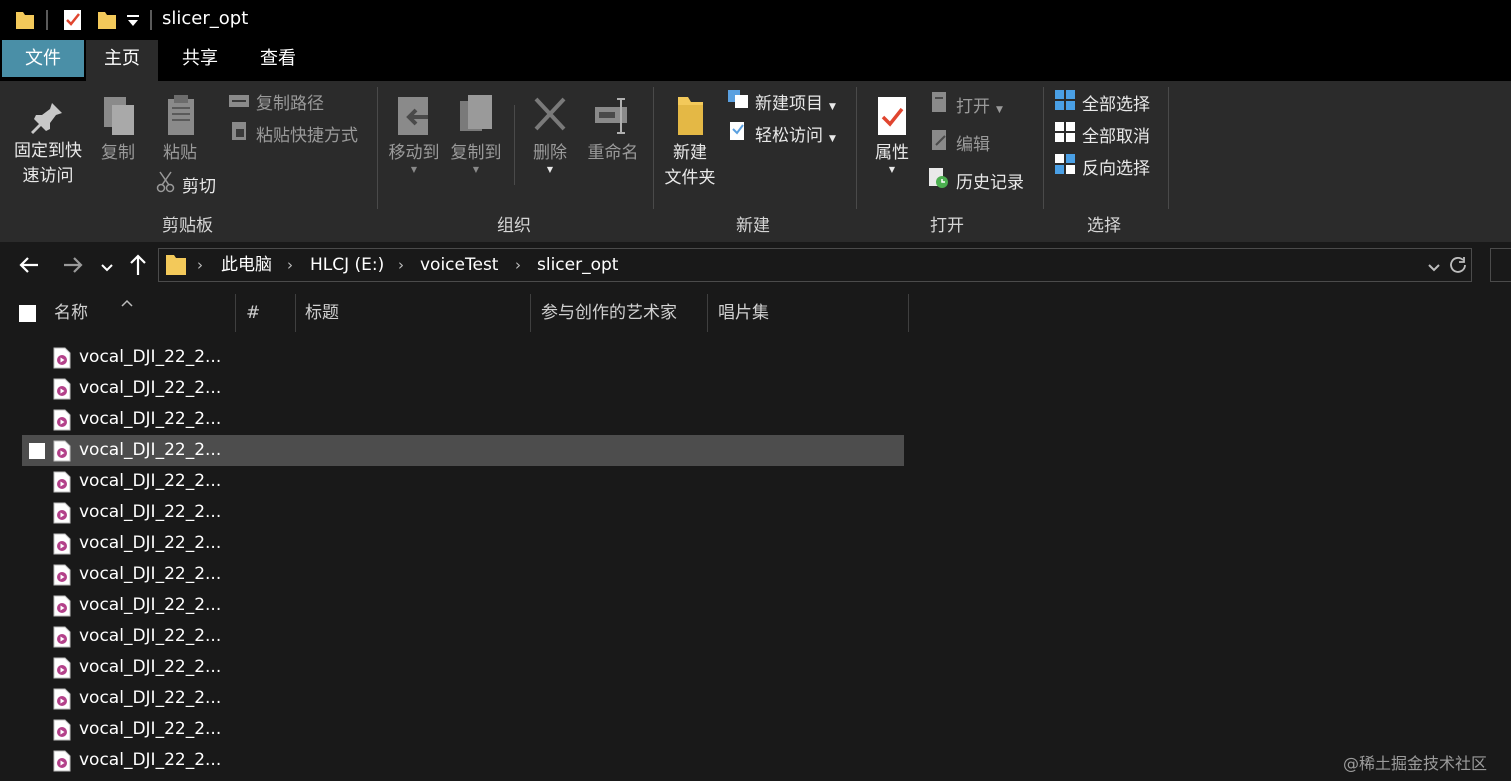  What do you see at coordinates (577, 265) in the screenshot?
I see `breadcrumb-current-folder: slicer_opt` at bounding box center [577, 265].